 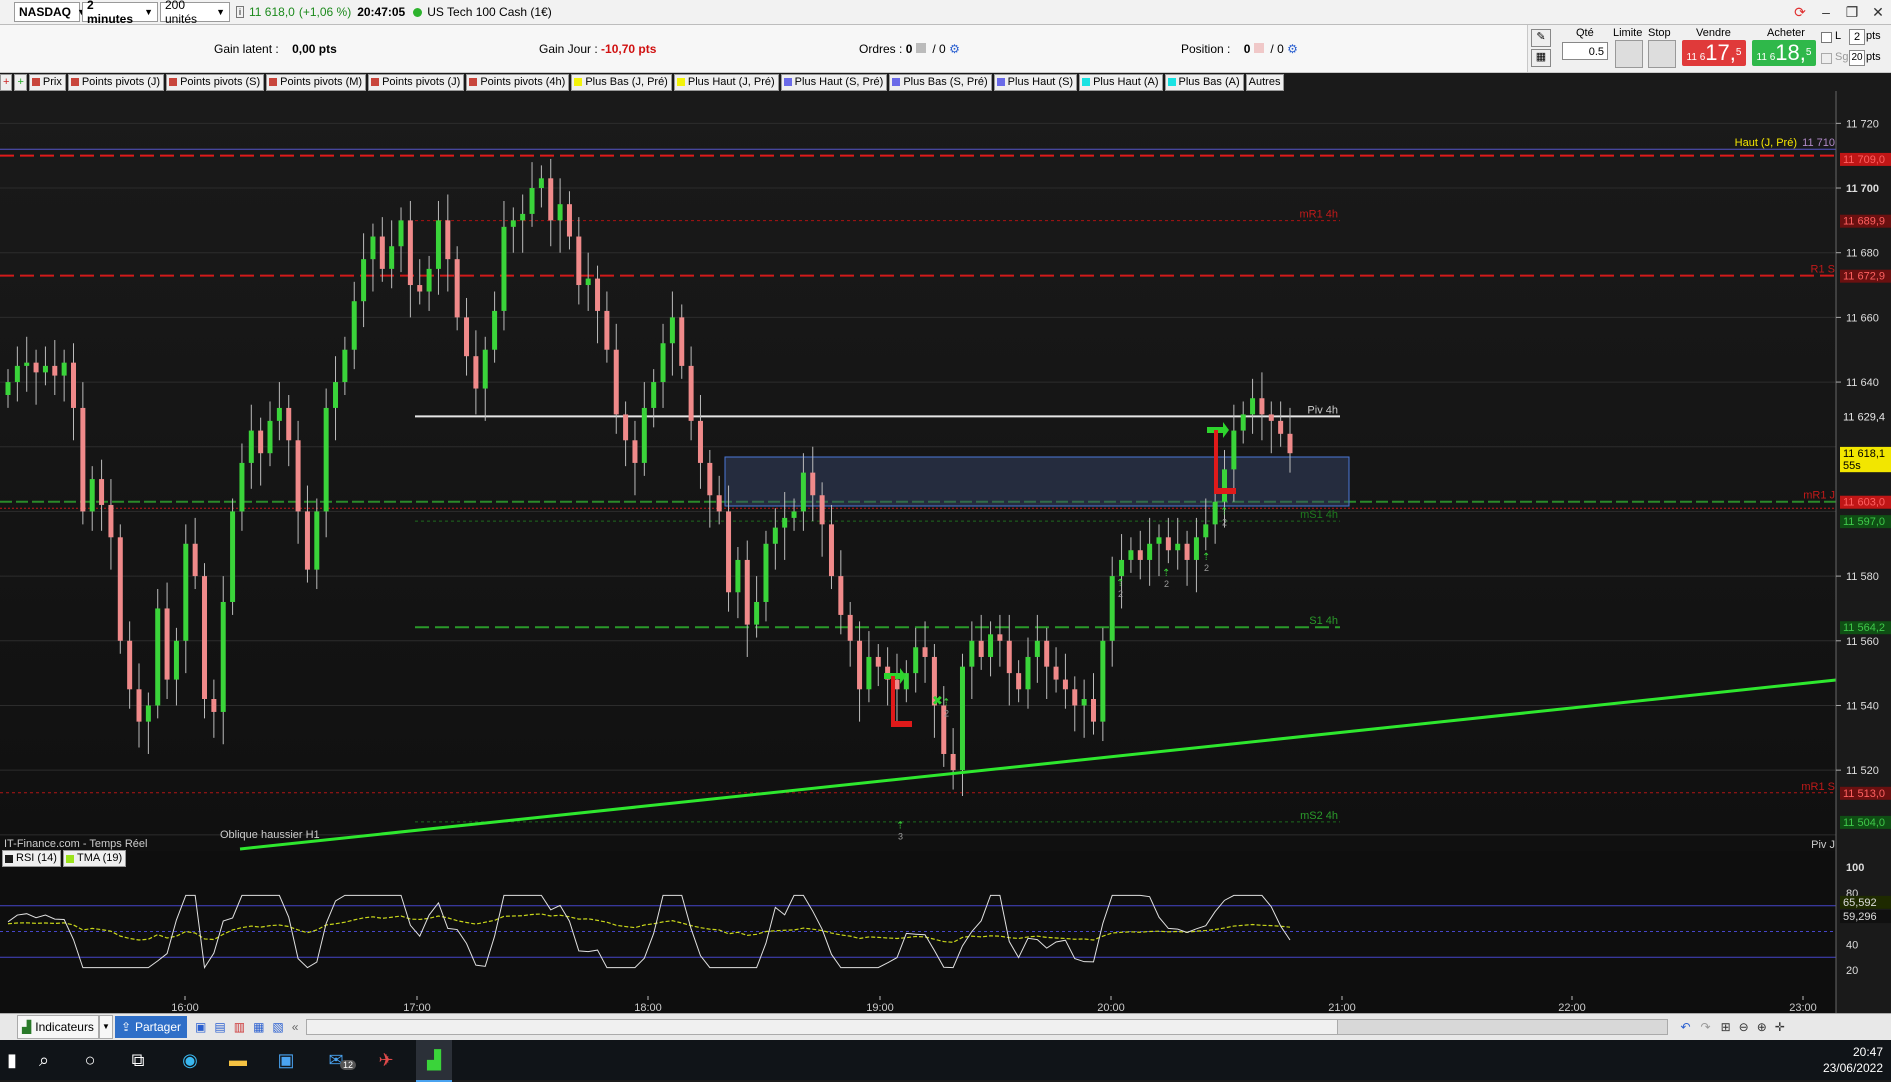 I want to click on legend-item: Points pivots (M), so click(x=316, y=82).